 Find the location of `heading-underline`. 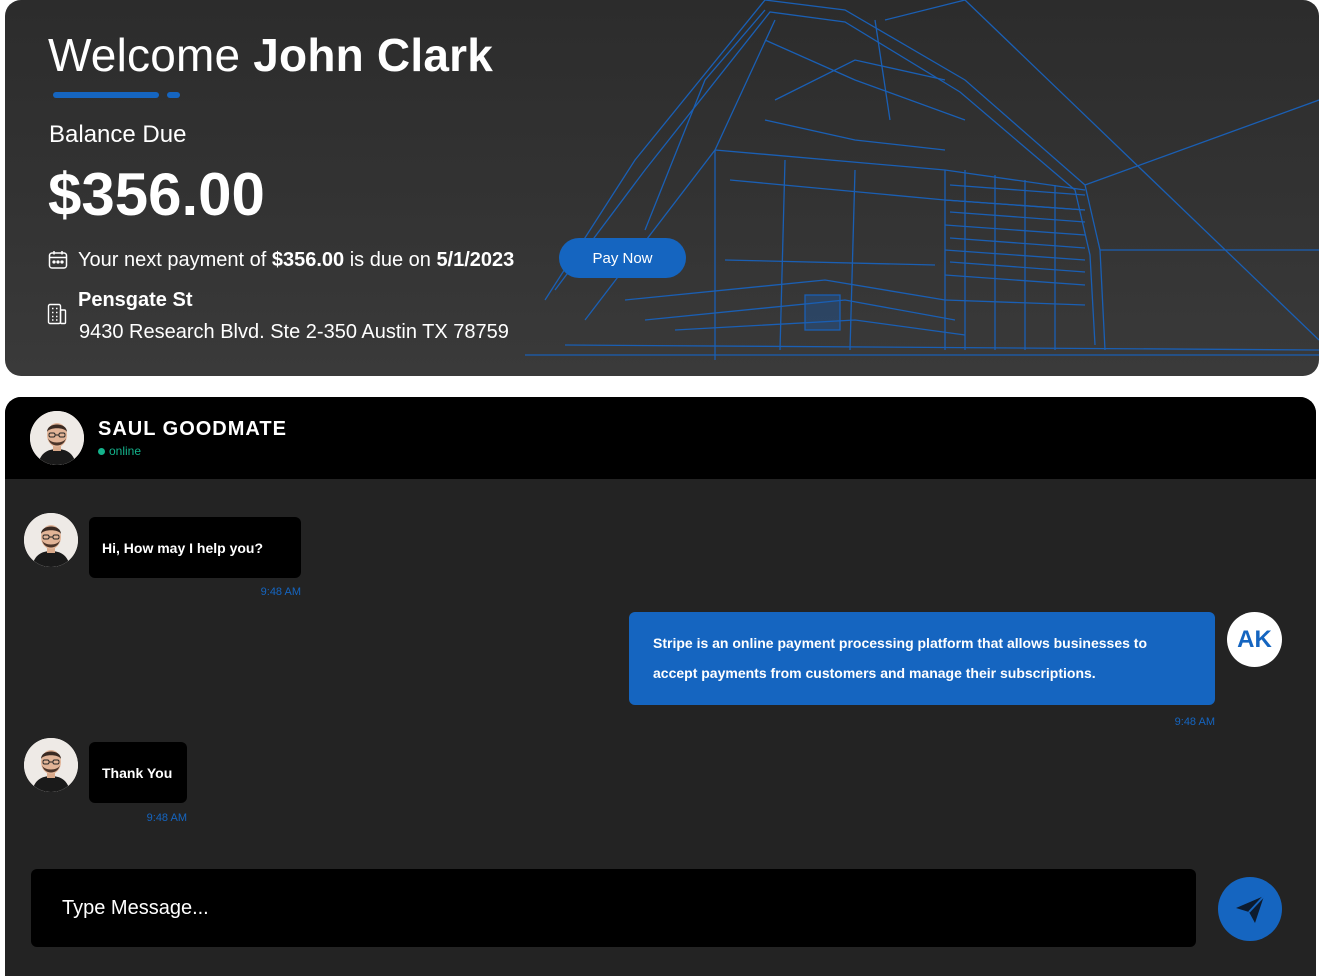

heading-underline is located at coordinates (106, 95).